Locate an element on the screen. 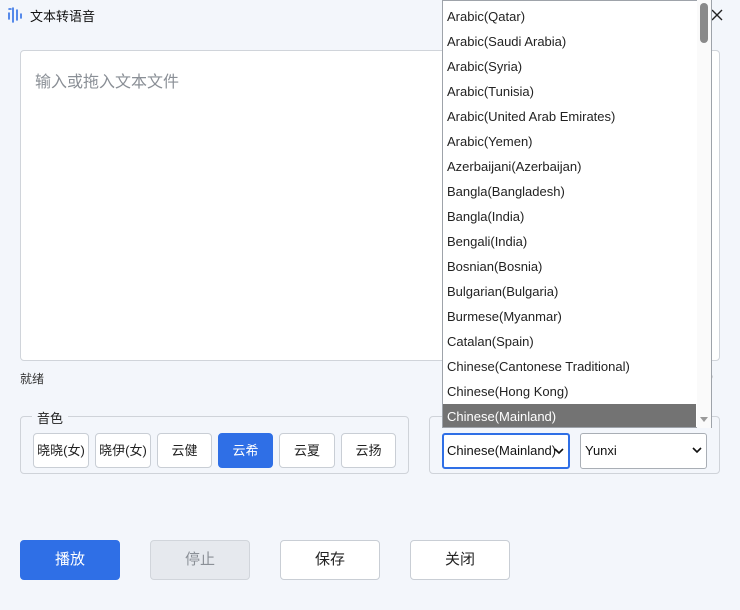 This screenshot has width=740, height=610. language-option: Arabic(Yemen) is located at coordinates (569, 141).